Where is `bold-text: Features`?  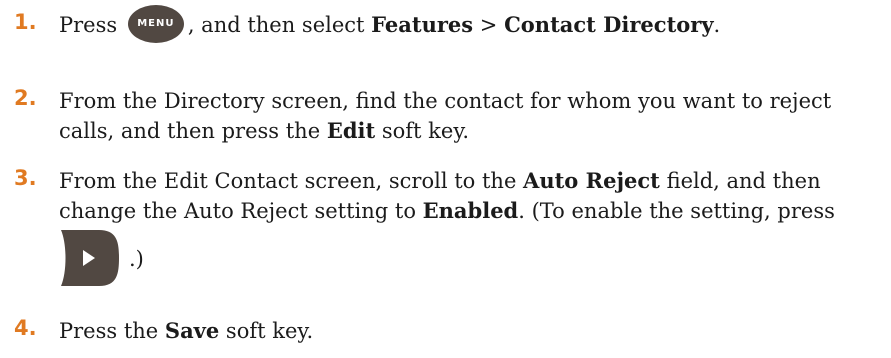 bold-text: Features is located at coordinates (422, 24).